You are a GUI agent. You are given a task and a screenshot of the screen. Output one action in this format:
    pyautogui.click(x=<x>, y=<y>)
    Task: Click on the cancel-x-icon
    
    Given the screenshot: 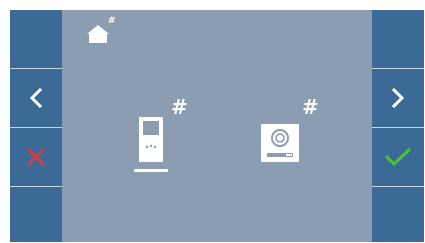 What is the action you would take?
    pyautogui.click(x=36, y=157)
    